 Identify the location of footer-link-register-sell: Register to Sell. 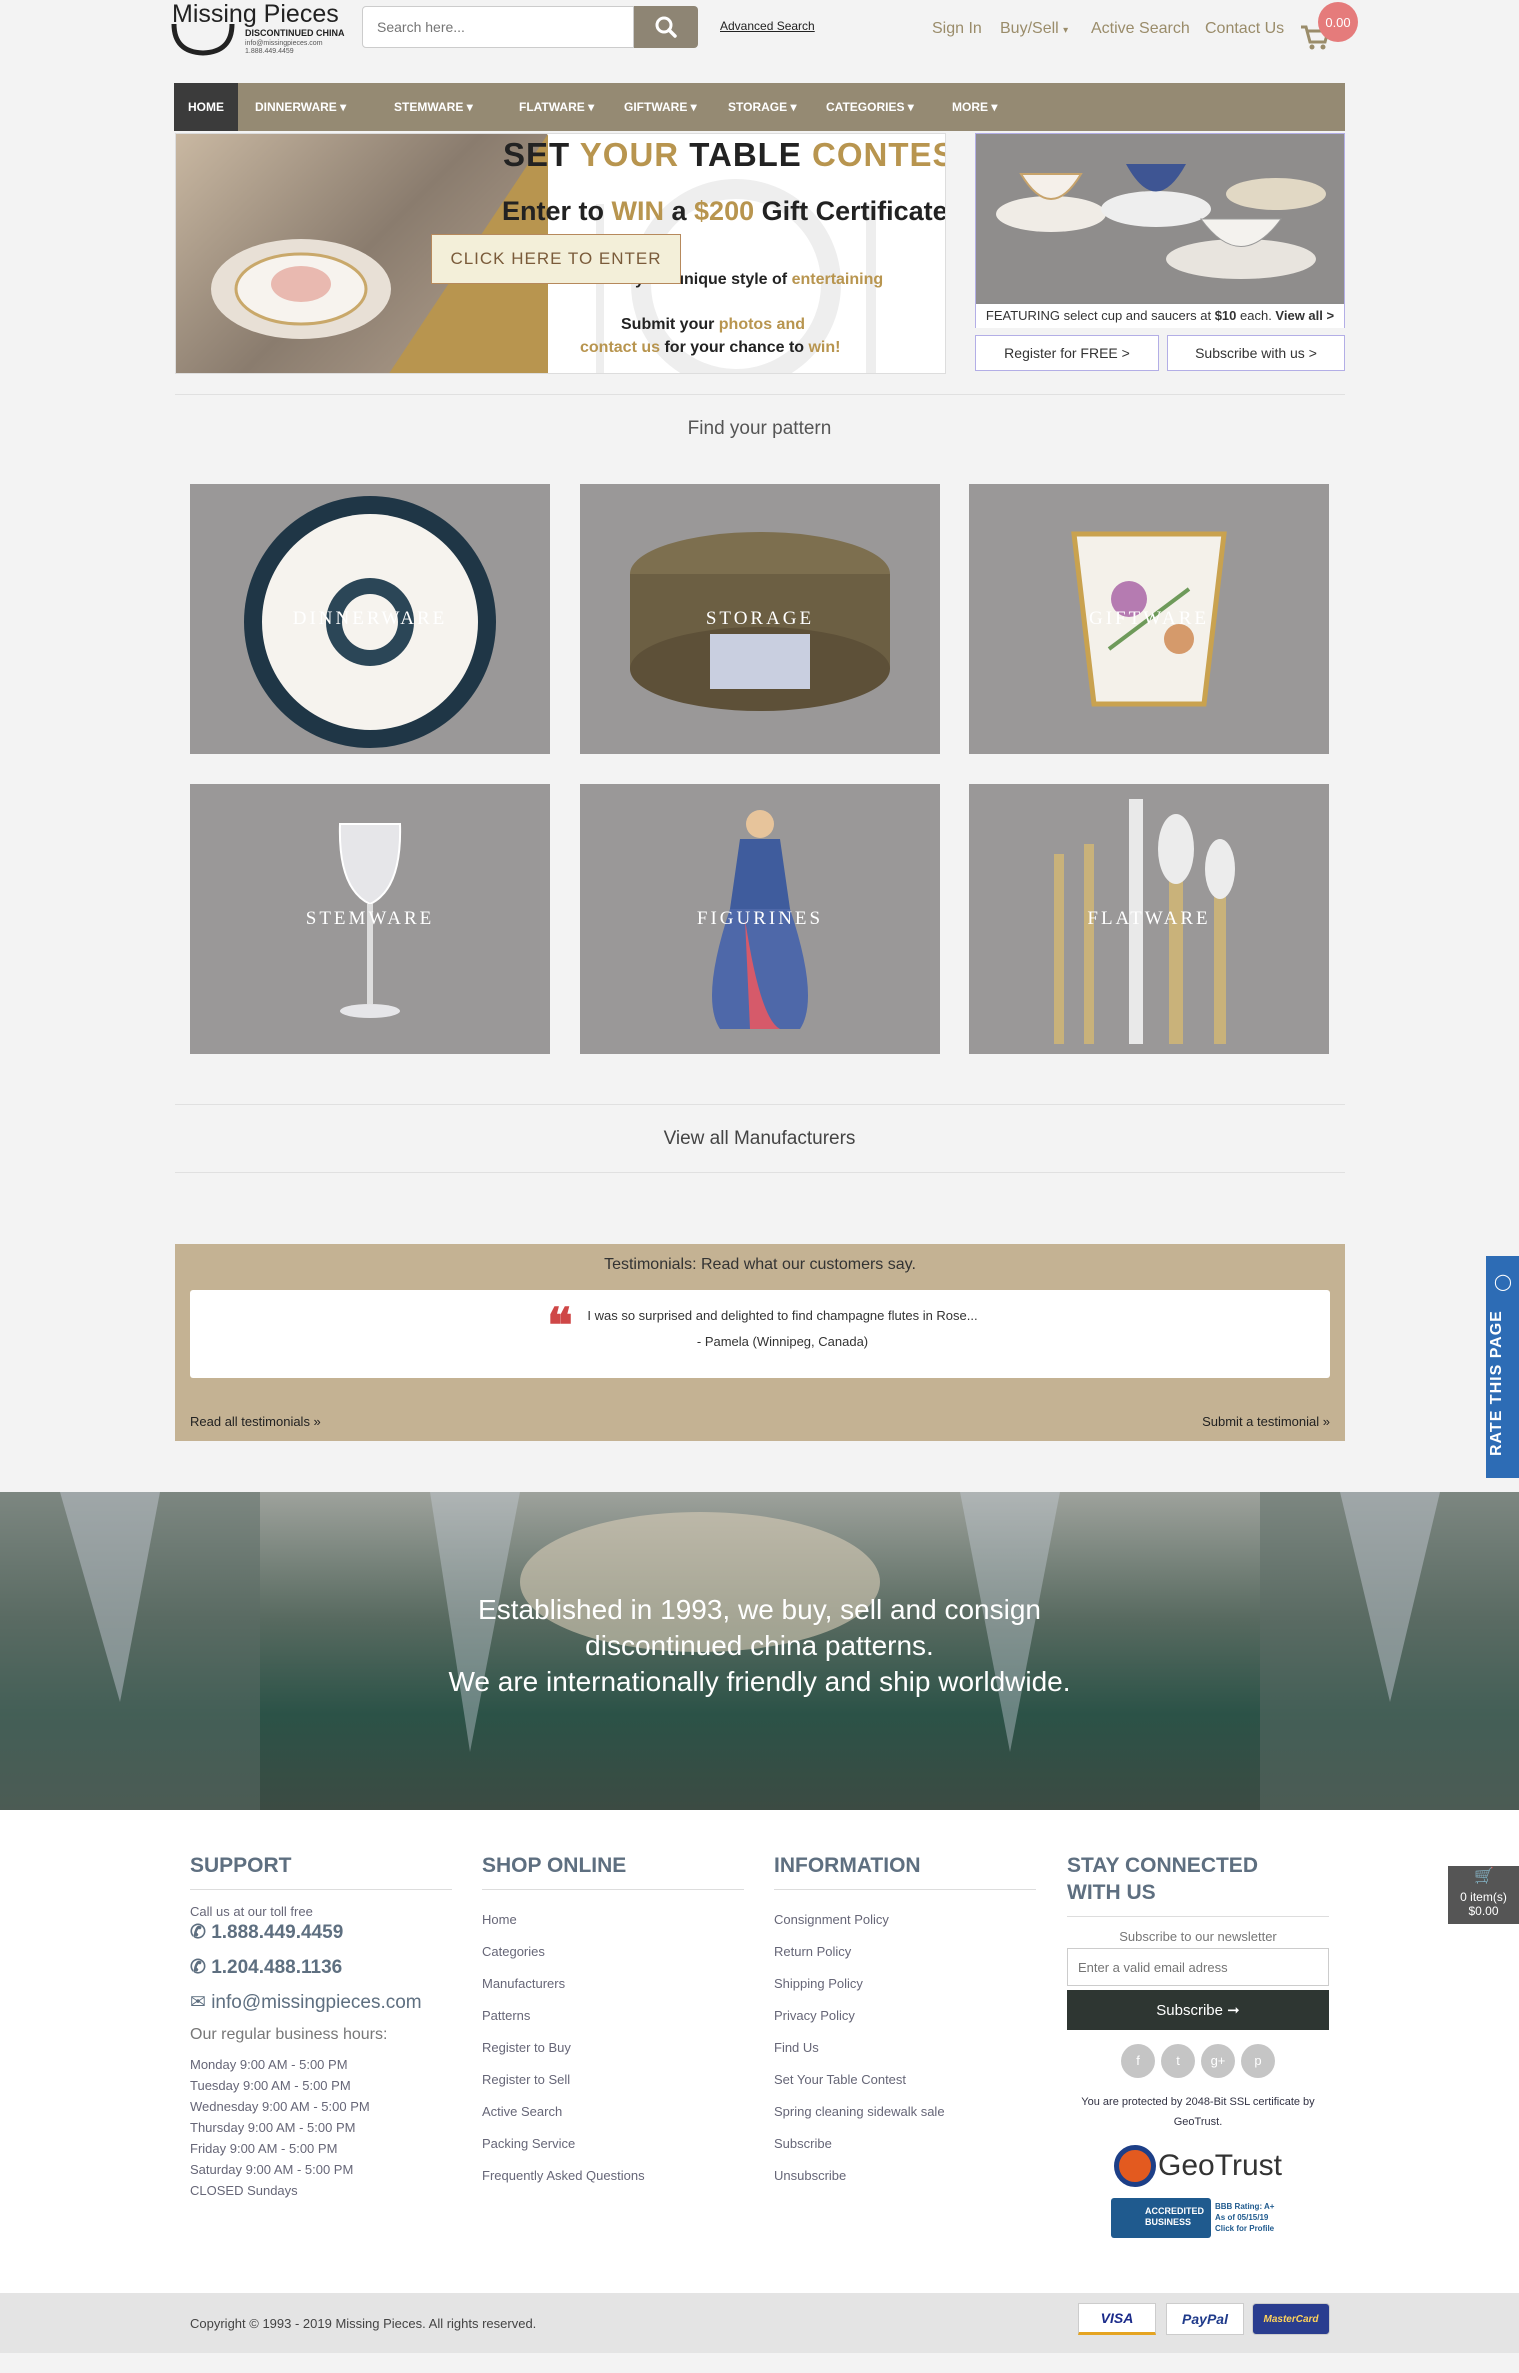
(613, 2080).